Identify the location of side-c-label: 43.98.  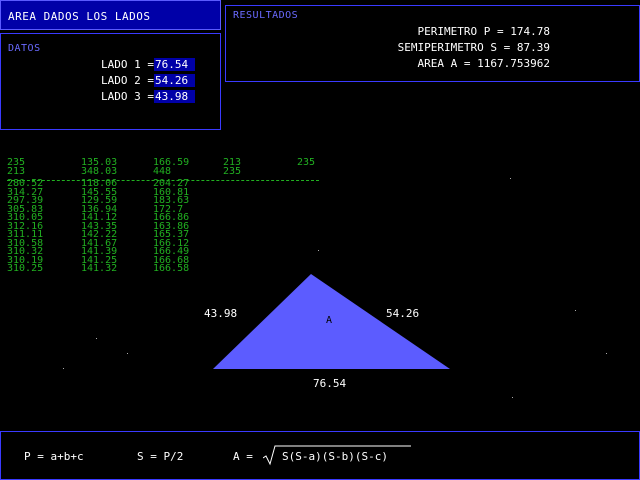
(221, 313).